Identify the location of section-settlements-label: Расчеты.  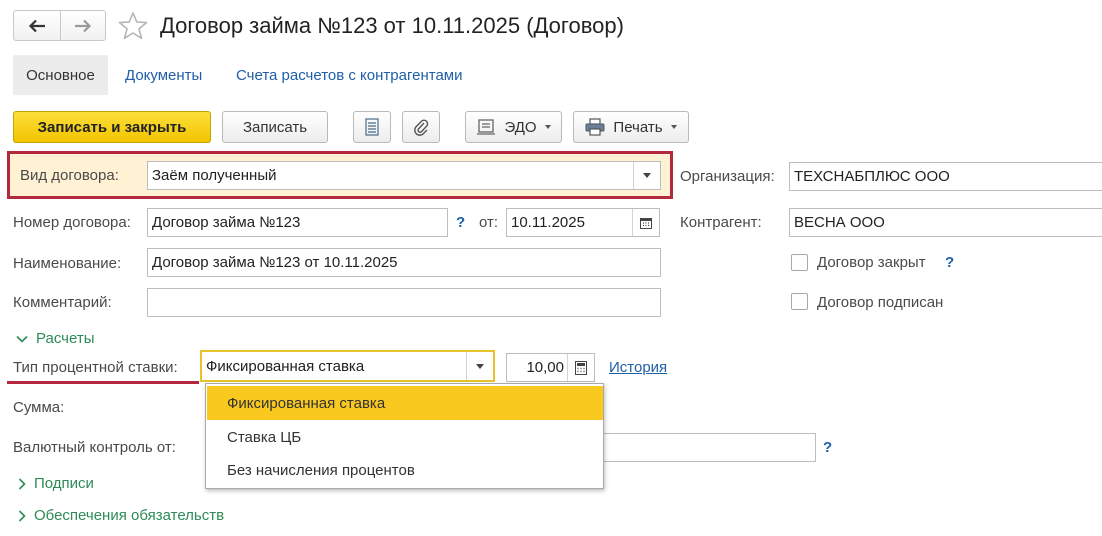
(65, 338).